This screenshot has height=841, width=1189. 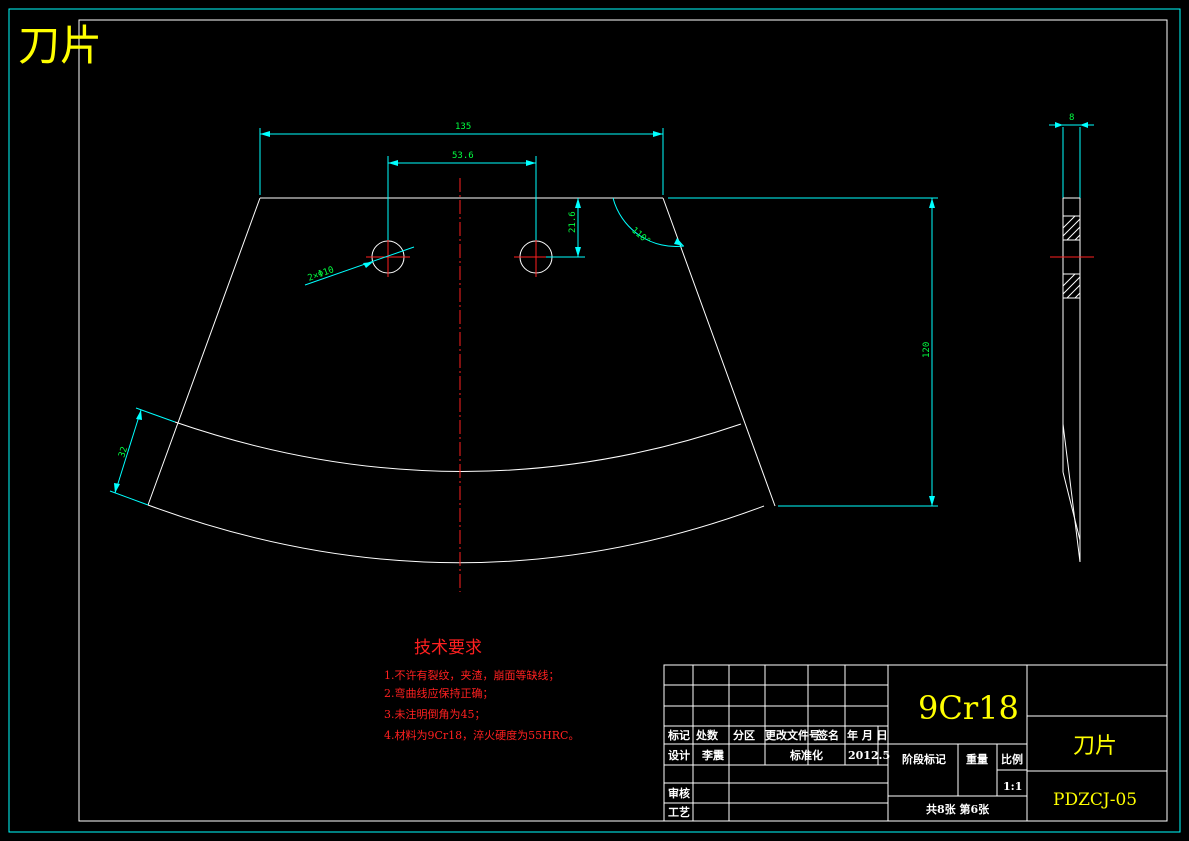 I want to click on drawing-title: 刀片, so click(x=60, y=45).